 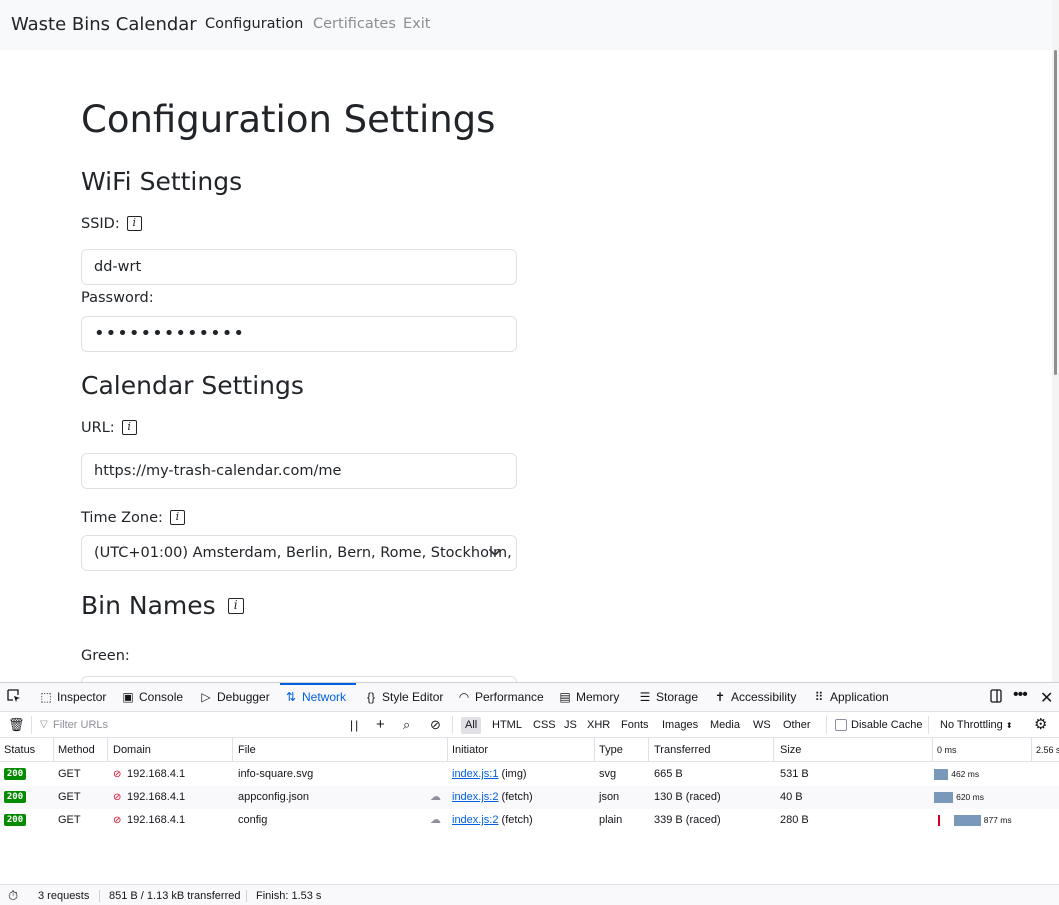 I want to click on row-file: appconfig.json, so click(x=273, y=797).